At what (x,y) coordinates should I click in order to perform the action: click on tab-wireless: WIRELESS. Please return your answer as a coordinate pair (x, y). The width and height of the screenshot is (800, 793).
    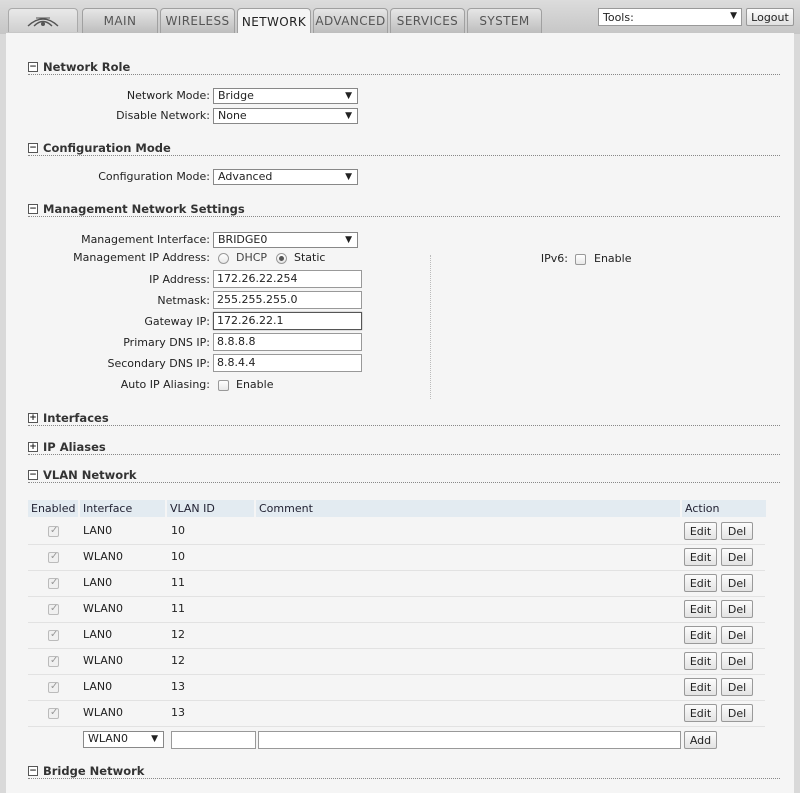
    Looking at the image, I should click on (197, 20).